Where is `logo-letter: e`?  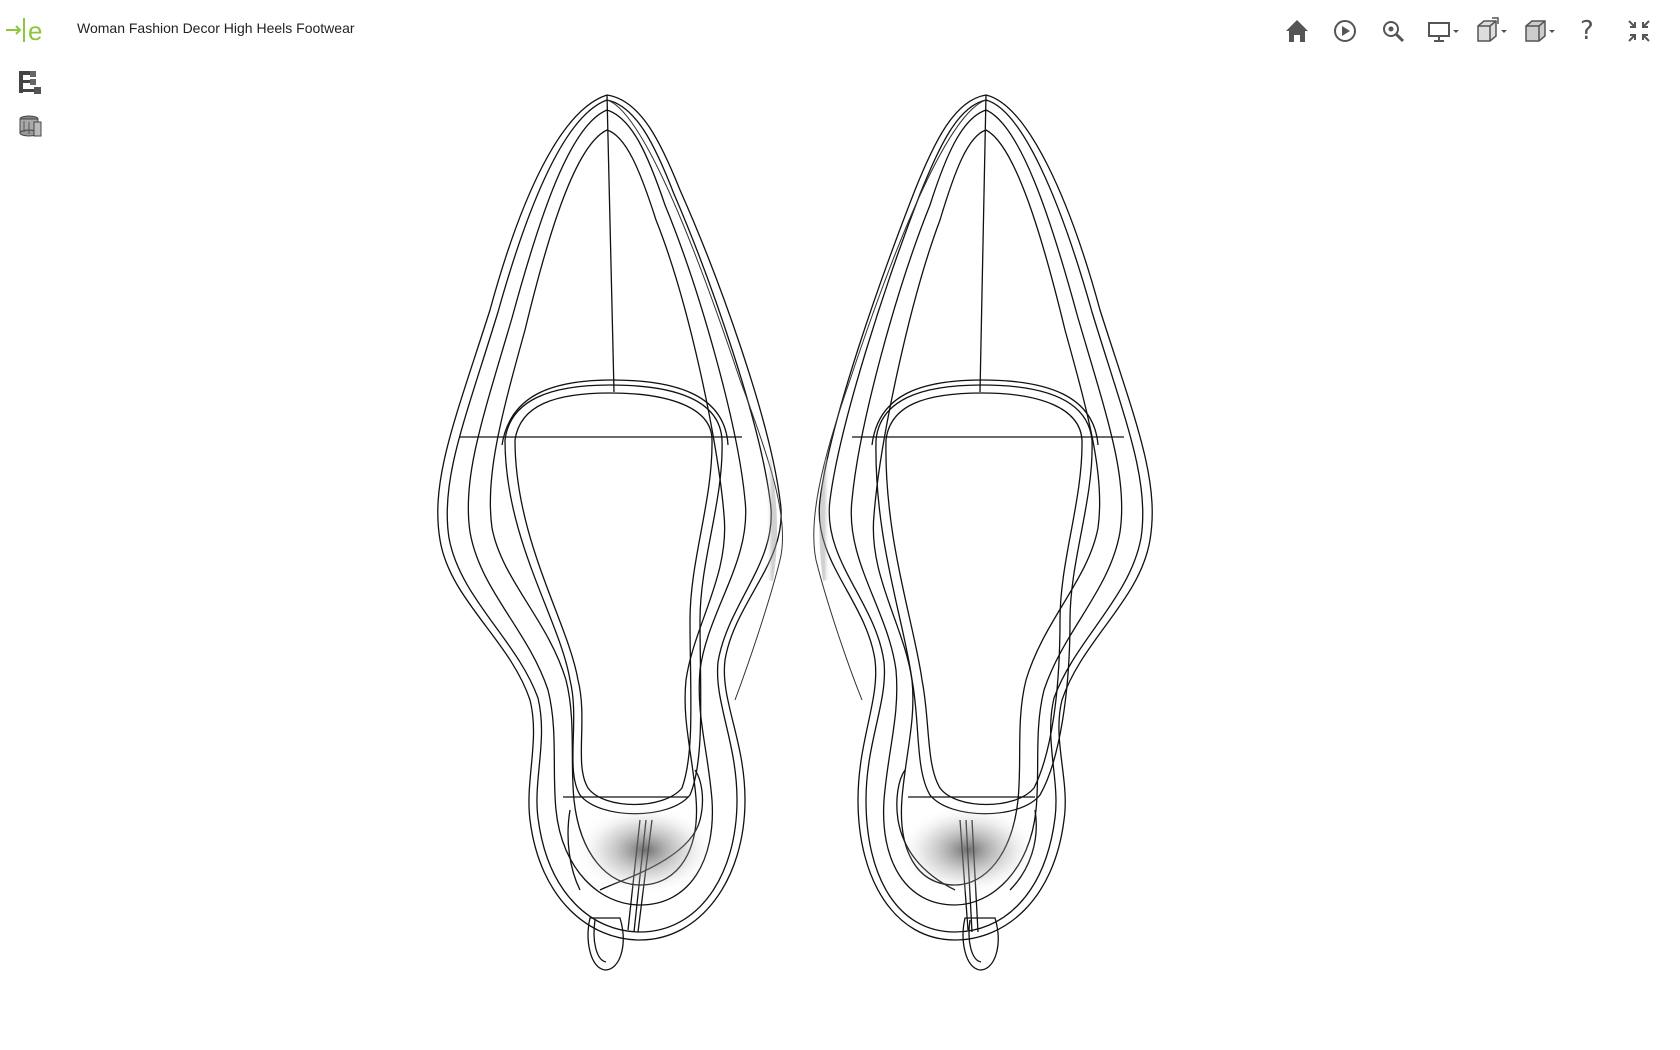 logo-letter: e is located at coordinates (35, 31).